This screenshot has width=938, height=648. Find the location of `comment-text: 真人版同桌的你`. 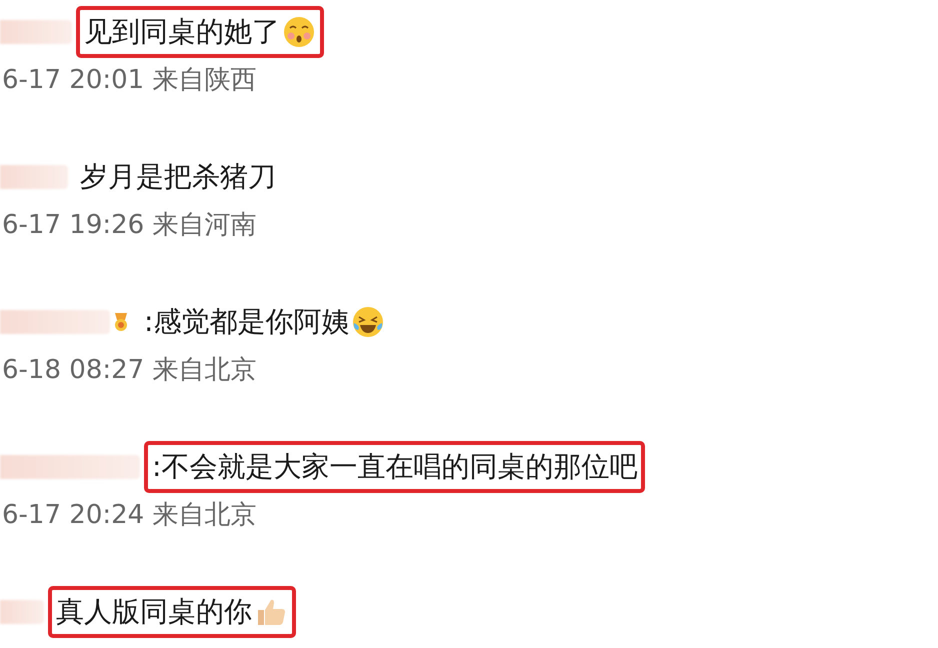

comment-text: 真人版同桌的你 is located at coordinates (154, 612).